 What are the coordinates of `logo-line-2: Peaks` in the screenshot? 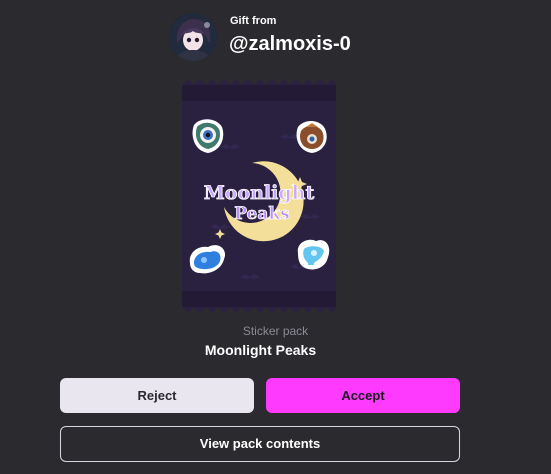 It's located at (262, 214).